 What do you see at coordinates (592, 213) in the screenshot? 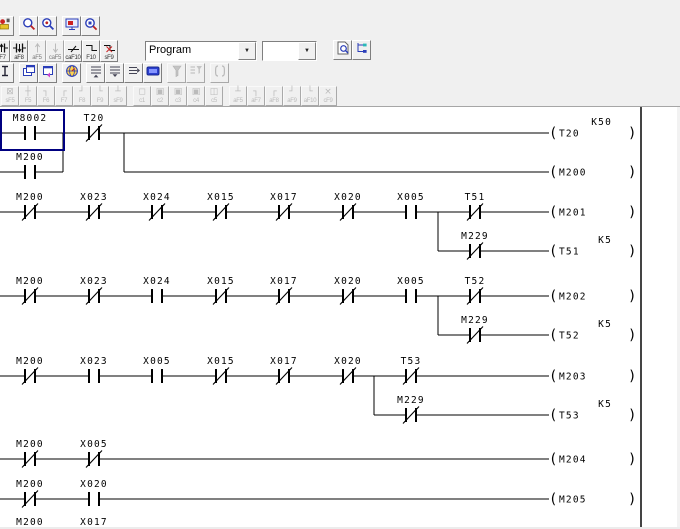
I see `coil-M201: (M201)` at bounding box center [592, 213].